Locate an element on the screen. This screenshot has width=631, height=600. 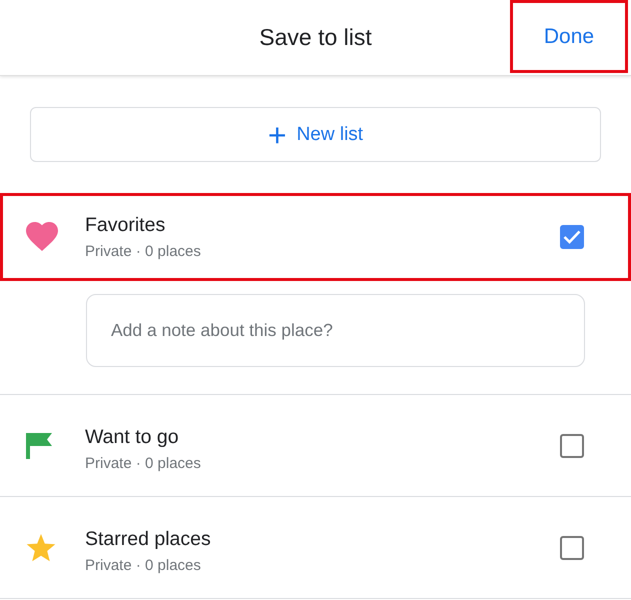
list-row: Favorites Private · 0 places is located at coordinates (315, 237).